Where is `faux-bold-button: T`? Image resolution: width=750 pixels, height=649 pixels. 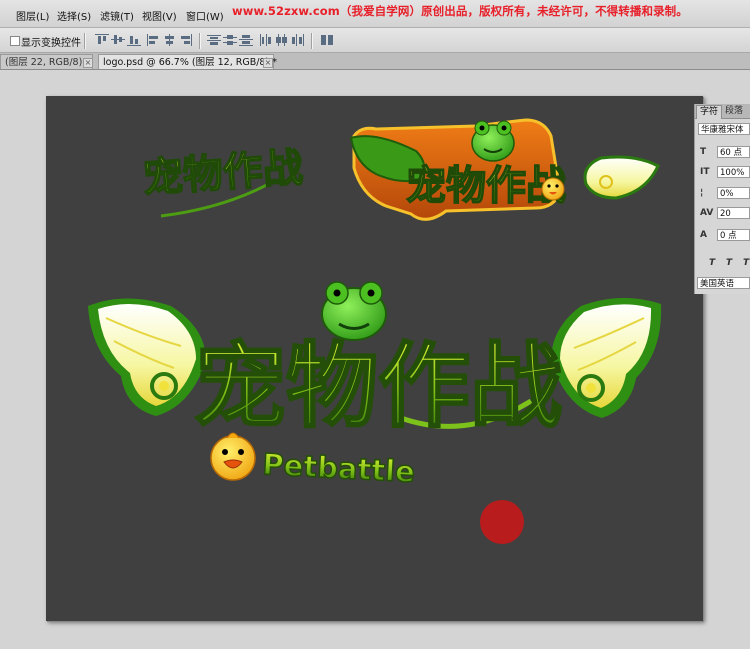 faux-bold-button: T is located at coordinates (712, 263).